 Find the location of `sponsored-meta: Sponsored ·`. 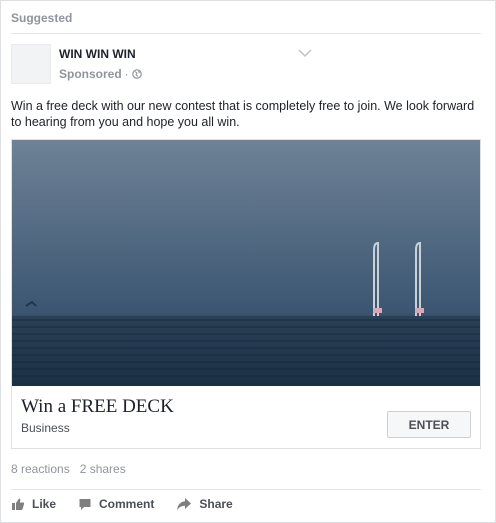

sponsored-meta: Sponsored · is located at coordinates (100, 74).